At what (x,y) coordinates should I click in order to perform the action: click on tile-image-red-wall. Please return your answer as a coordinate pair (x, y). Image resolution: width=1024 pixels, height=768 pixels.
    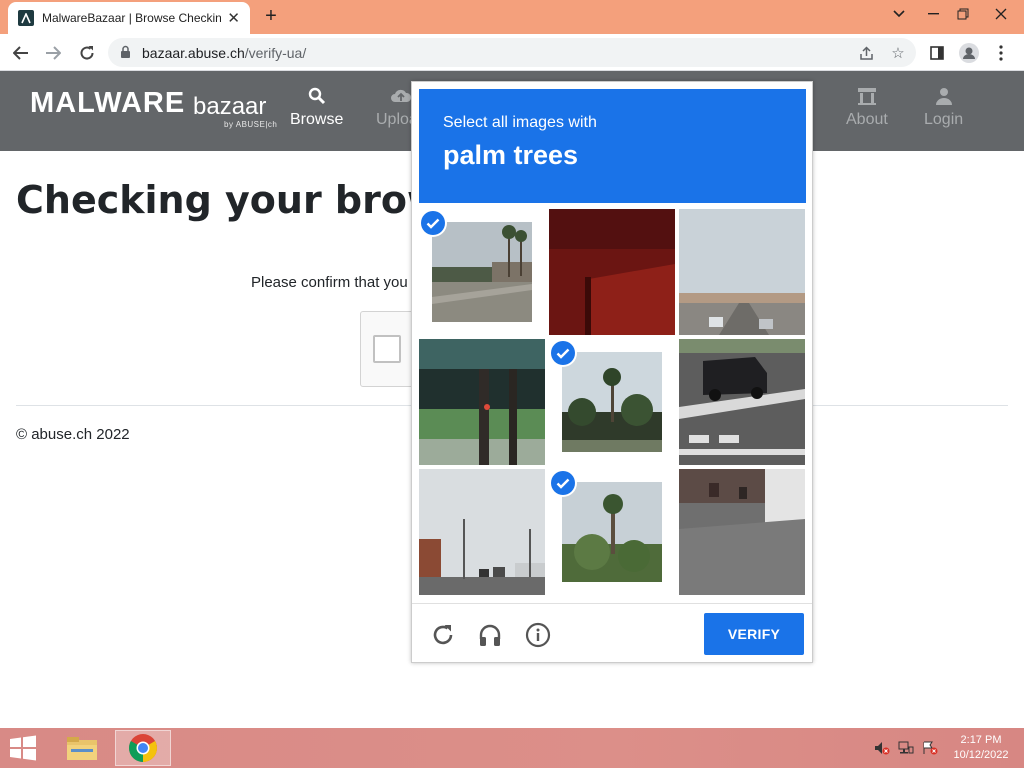
    Looking at the image, I should click on (612, 272).